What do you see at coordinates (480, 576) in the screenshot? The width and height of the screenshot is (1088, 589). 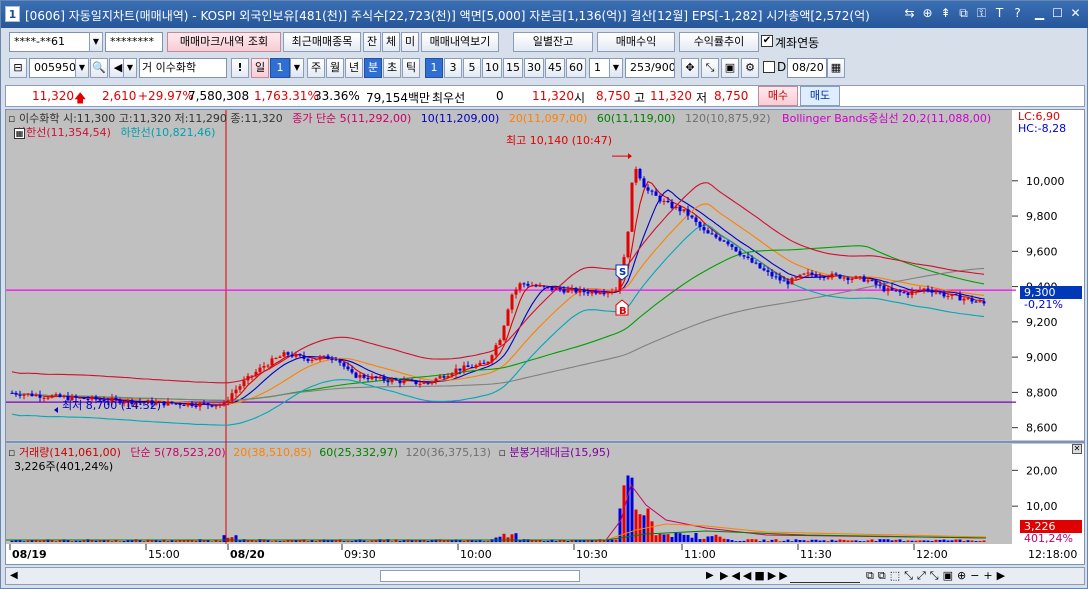 I see `scroll-thumb` at bounding box center [480, 576].